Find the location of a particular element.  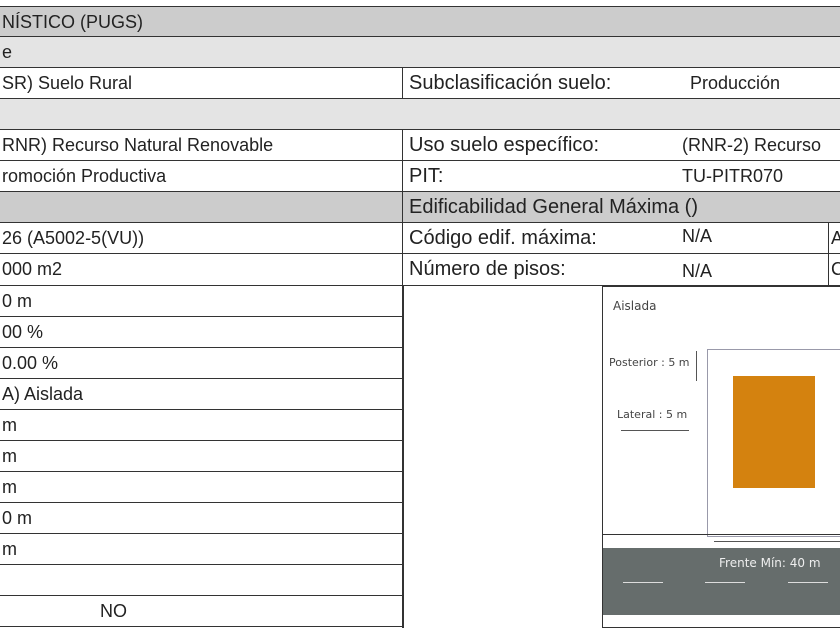

tratamiento-value: romoción Productiva is located at coordinates (201, 176).